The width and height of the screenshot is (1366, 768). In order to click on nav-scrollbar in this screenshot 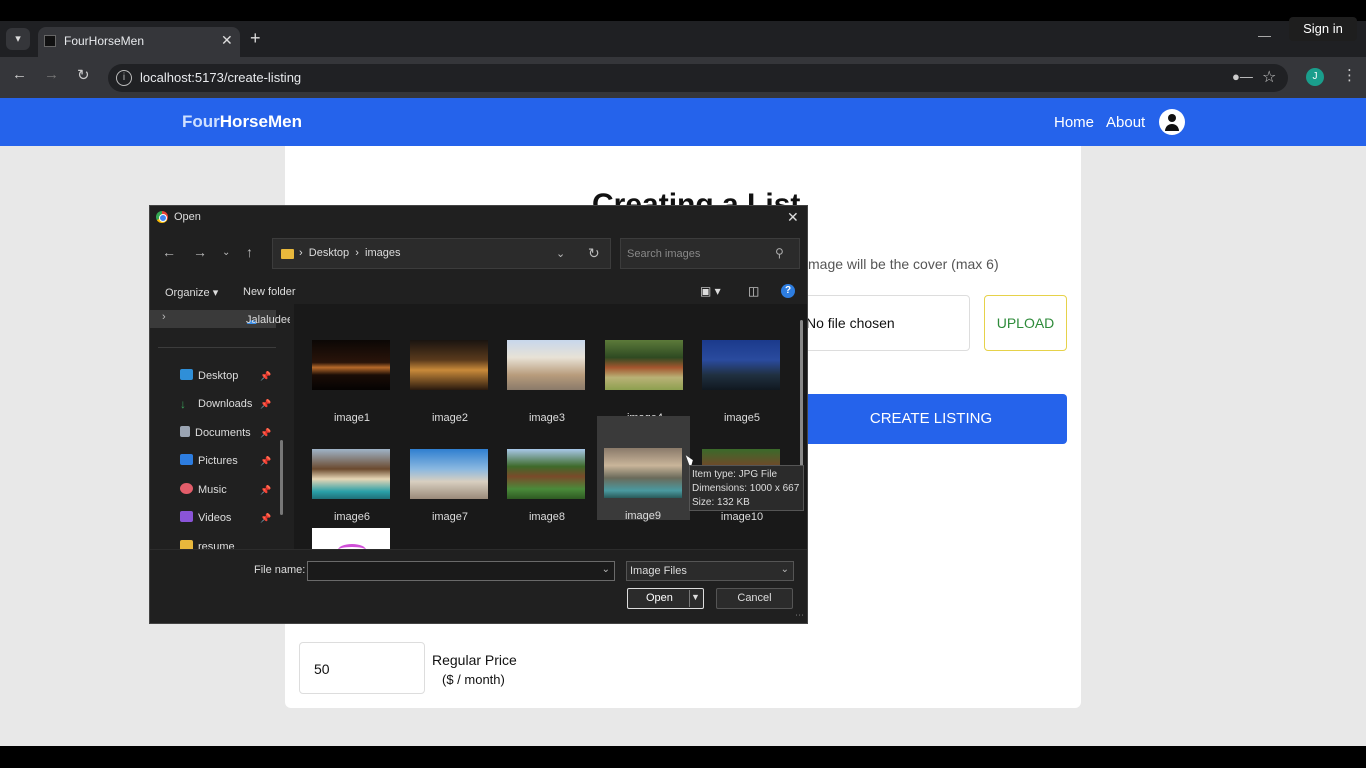, I will do `click(281, 477)`.